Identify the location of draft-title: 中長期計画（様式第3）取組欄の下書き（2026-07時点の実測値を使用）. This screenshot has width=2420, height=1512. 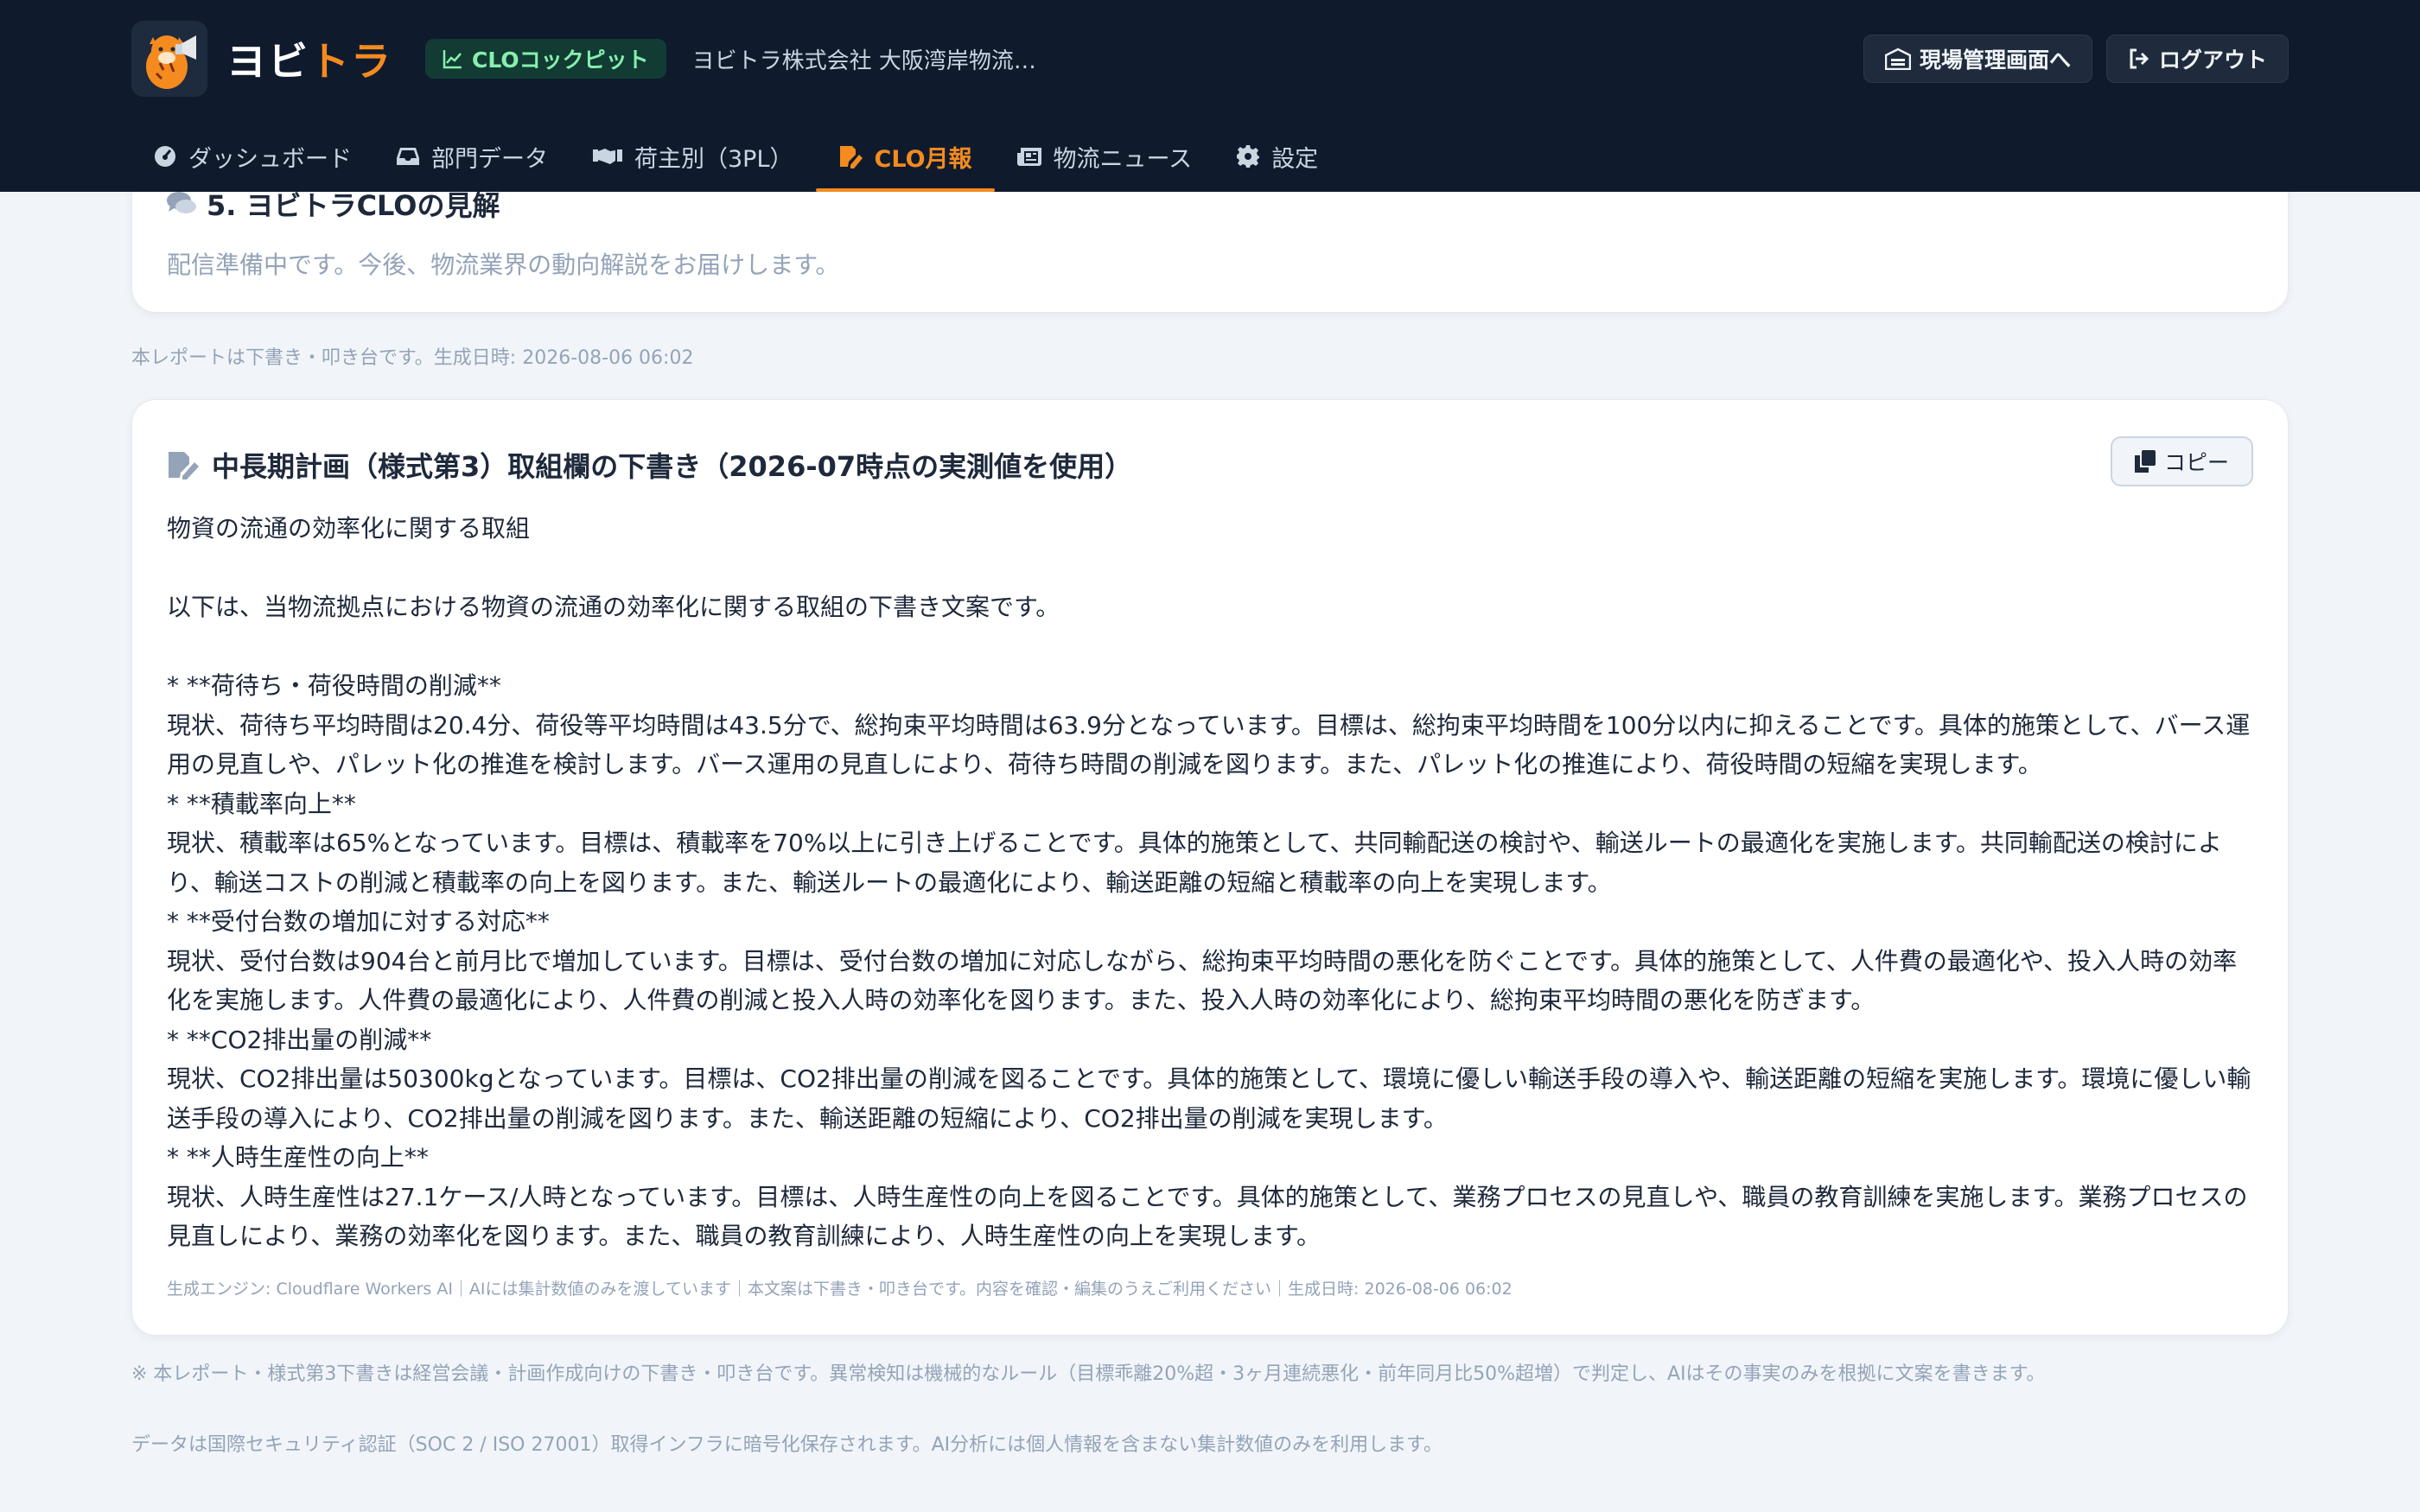
(672, 466).